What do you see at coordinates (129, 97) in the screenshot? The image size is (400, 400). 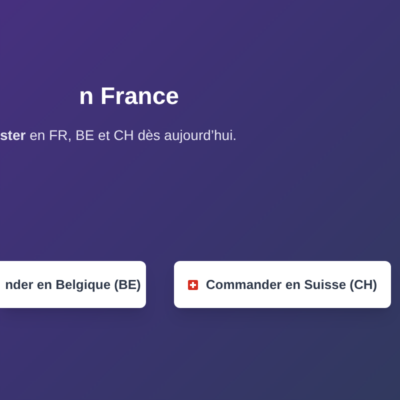 I see `hero-title: n France` at bounding box center [129, 97].